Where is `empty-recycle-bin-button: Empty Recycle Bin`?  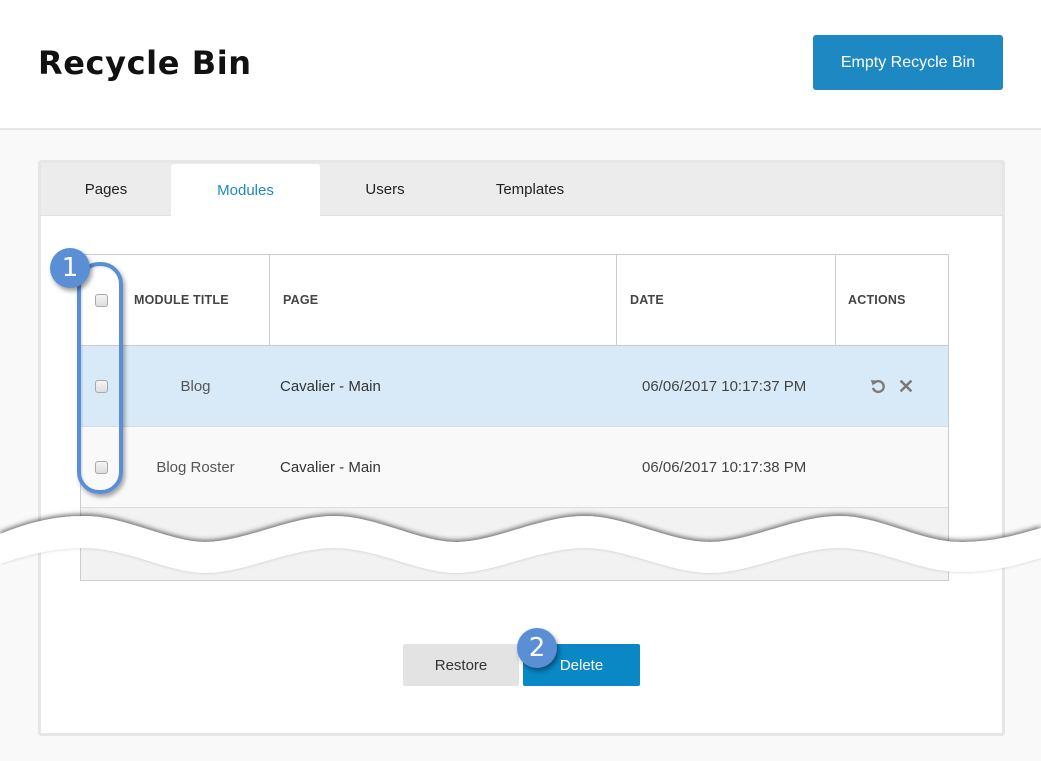 empty-recycle-bin-button: Empty Recycle Bin is located at coordinates (908, 62).